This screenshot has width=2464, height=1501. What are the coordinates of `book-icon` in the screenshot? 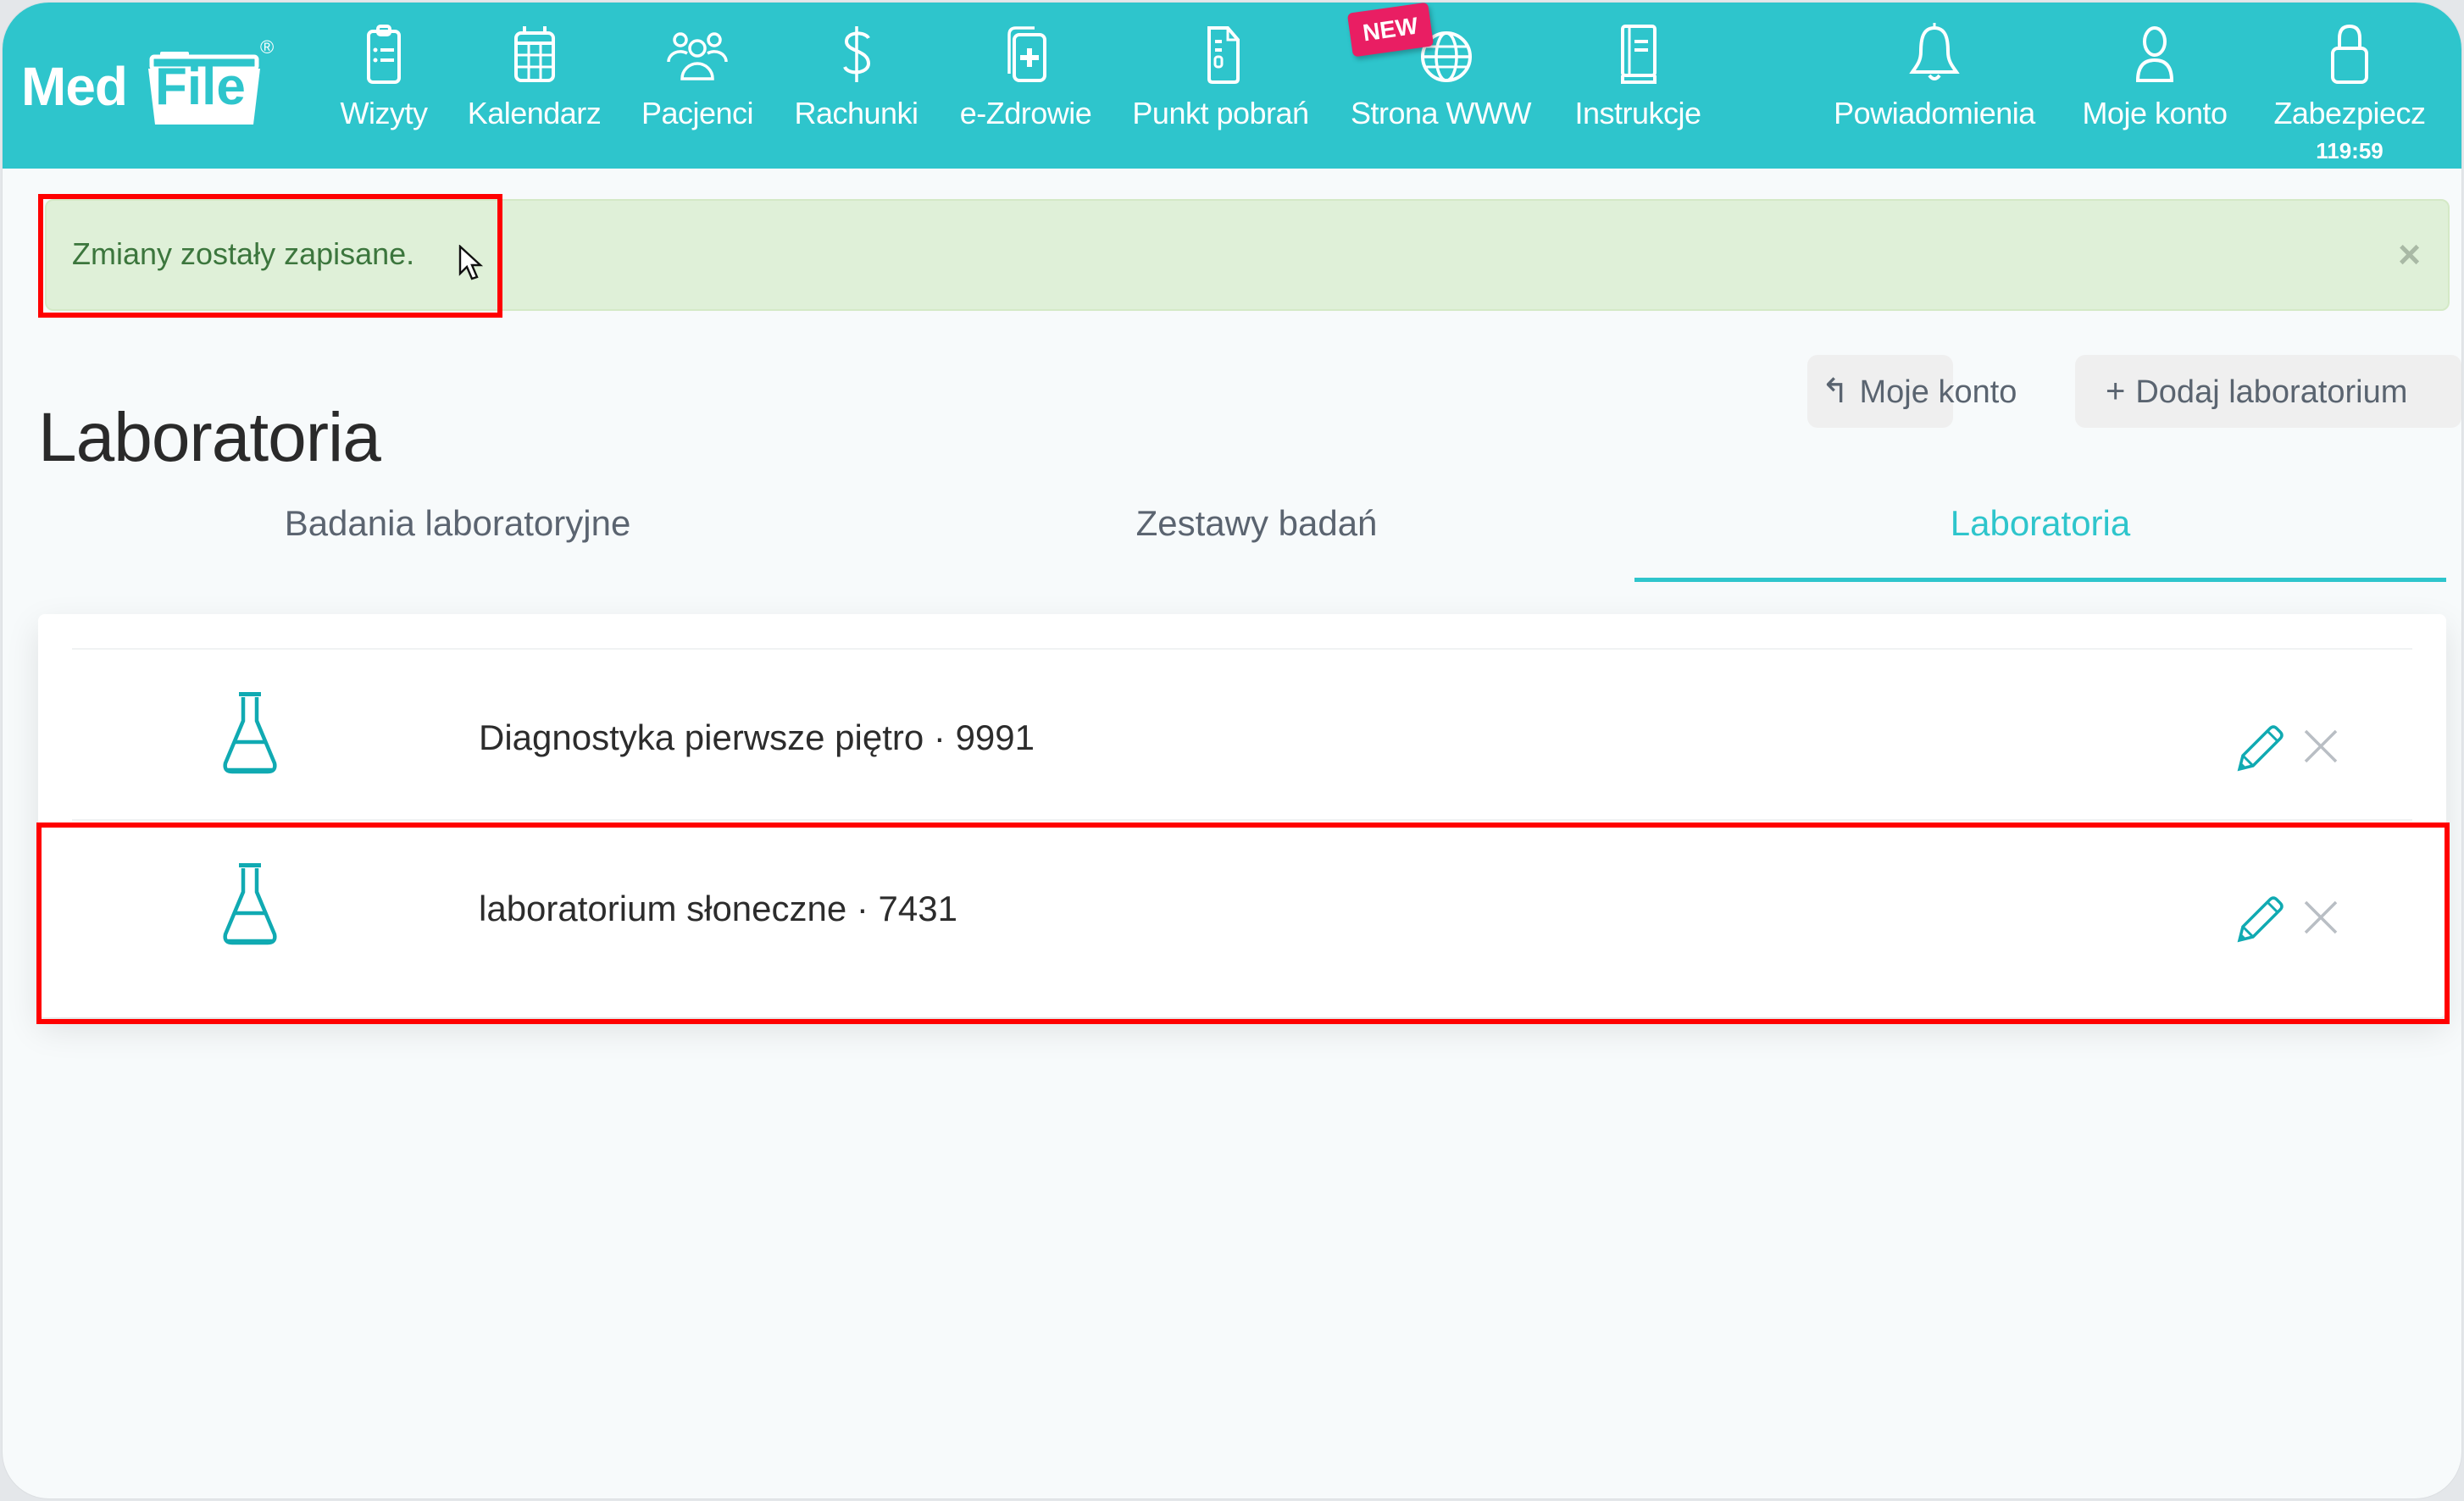 It's located at (1639, 54).